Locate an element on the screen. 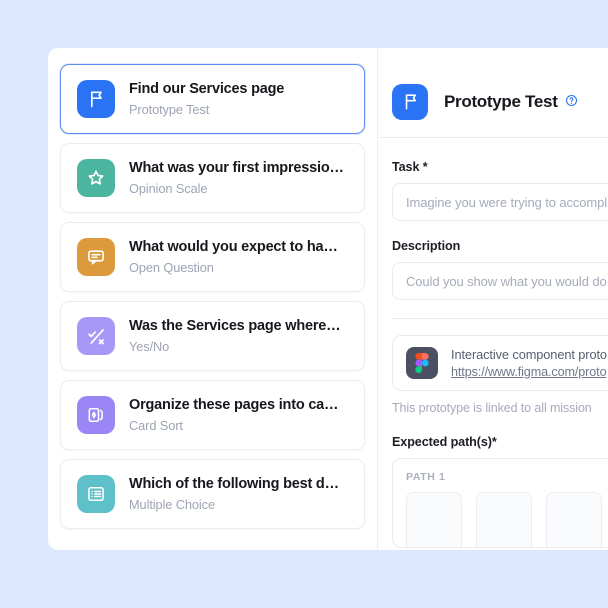  question-card-yes-no: Was the Services page where… Yes/No is located at coordinates (212, 336).